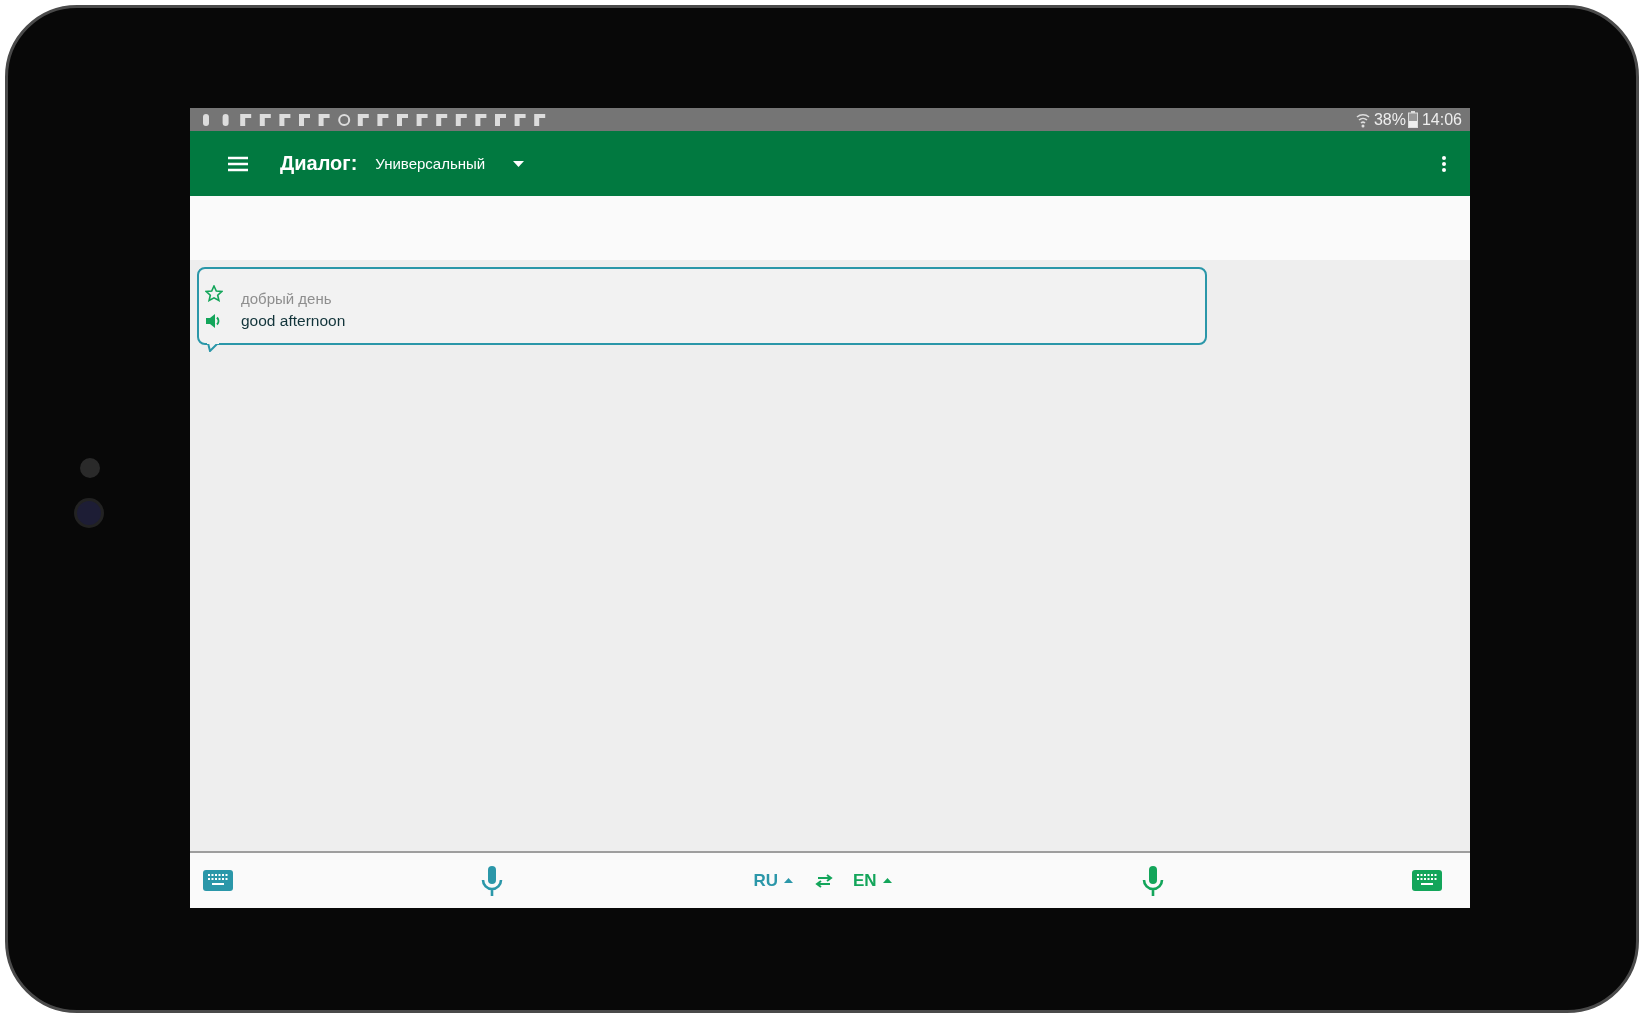 The height and width of the screenshot is (1018, 1644). Describe the element at coordinates (823, 880) in the screenshot. I see `swap-arrows-icon` at that location.